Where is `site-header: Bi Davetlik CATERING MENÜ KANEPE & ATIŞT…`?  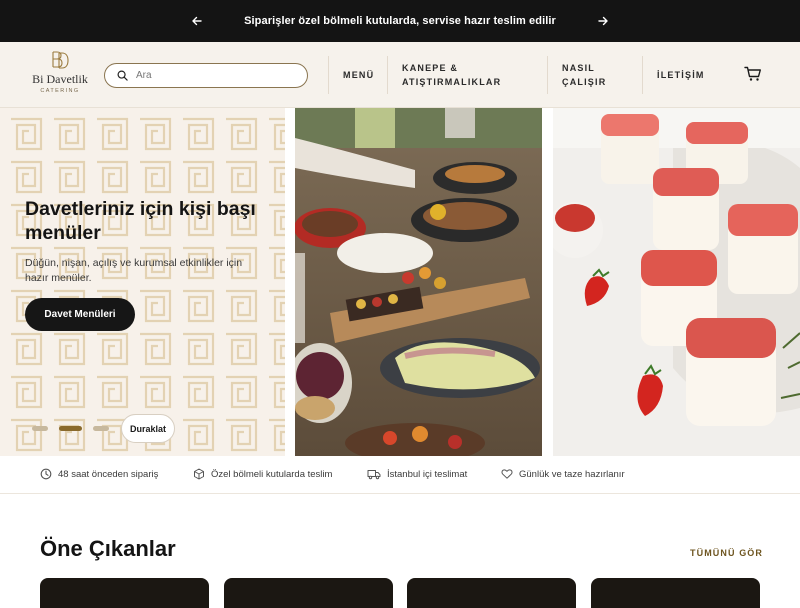
site-header: Bi Davetlik CATERING MENÜ KANEPE & ATIŞT… is located at coordinates (400, 75).